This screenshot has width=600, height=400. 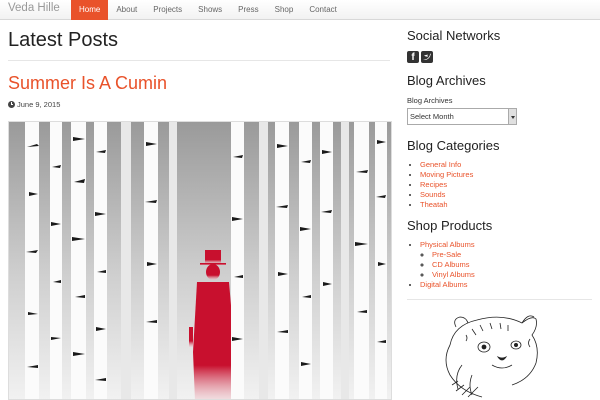 What do you see at coordinates (167, 10) in the screenshot?
I see `nav-projects: Projects` at bounding box center [167, 10].